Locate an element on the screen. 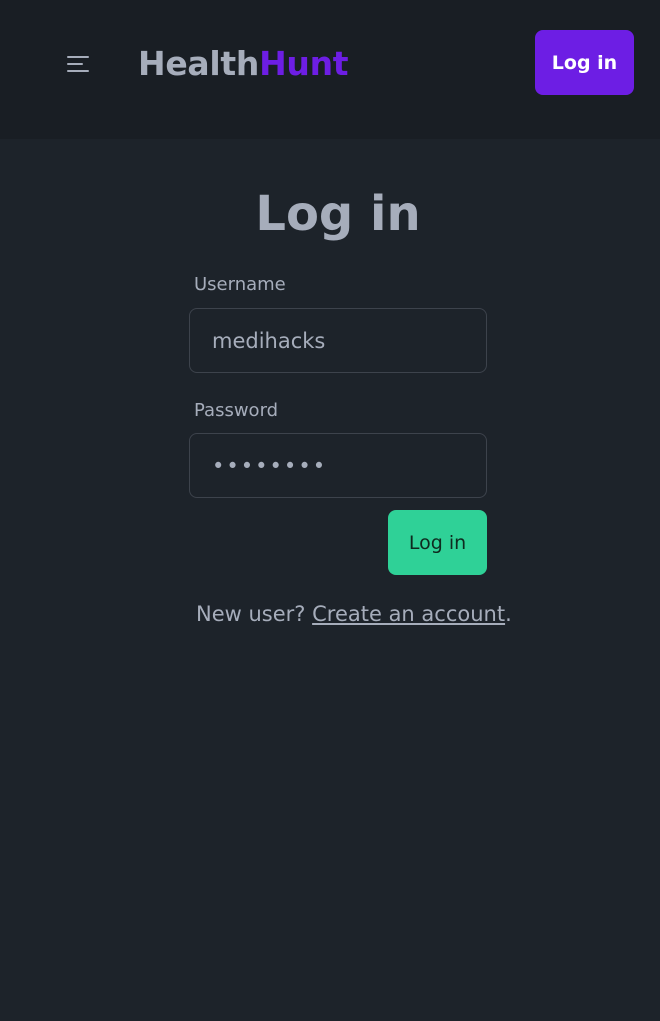  header-login-button: Log in is located at coordinates (584, 62).